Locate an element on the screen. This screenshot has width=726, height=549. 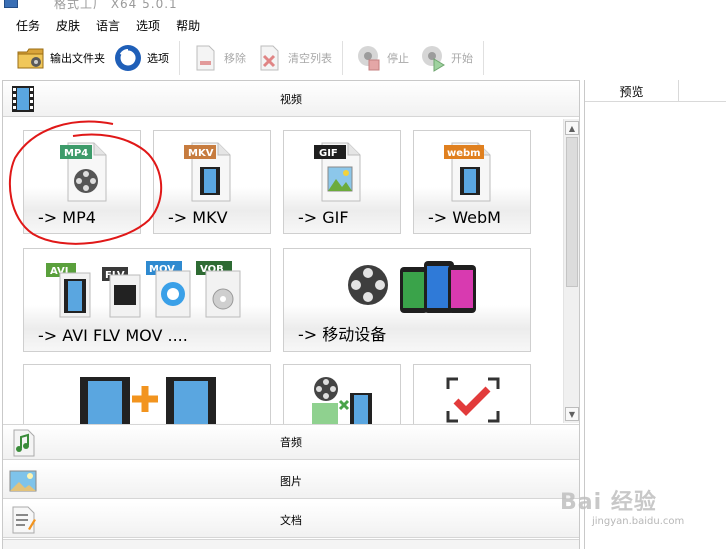
document-section-title: 文档 is located at coordinates (291, 520).